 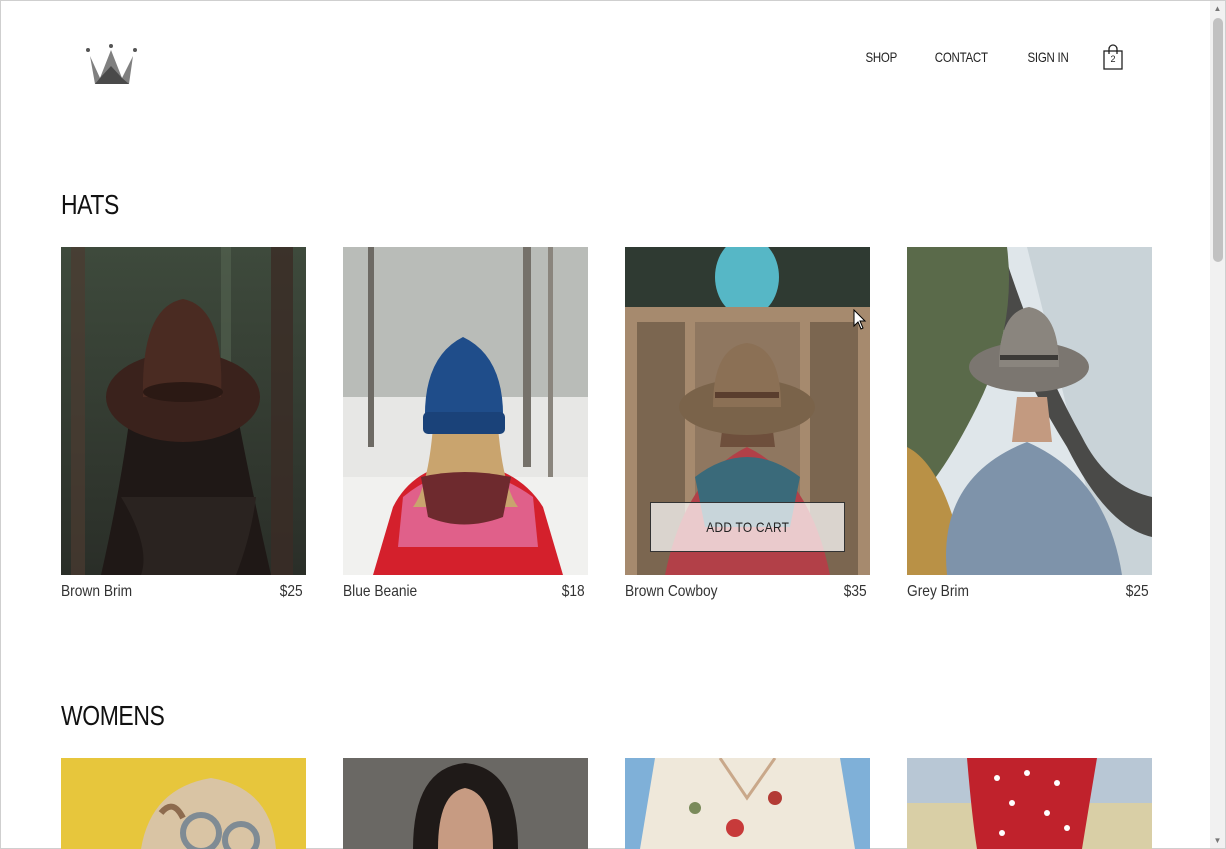 What do you see at coordinates (1217, 8) in the screenshot?
I see `scroll-up-arrow-icon: ▲` at bounding box center [1217, 8].